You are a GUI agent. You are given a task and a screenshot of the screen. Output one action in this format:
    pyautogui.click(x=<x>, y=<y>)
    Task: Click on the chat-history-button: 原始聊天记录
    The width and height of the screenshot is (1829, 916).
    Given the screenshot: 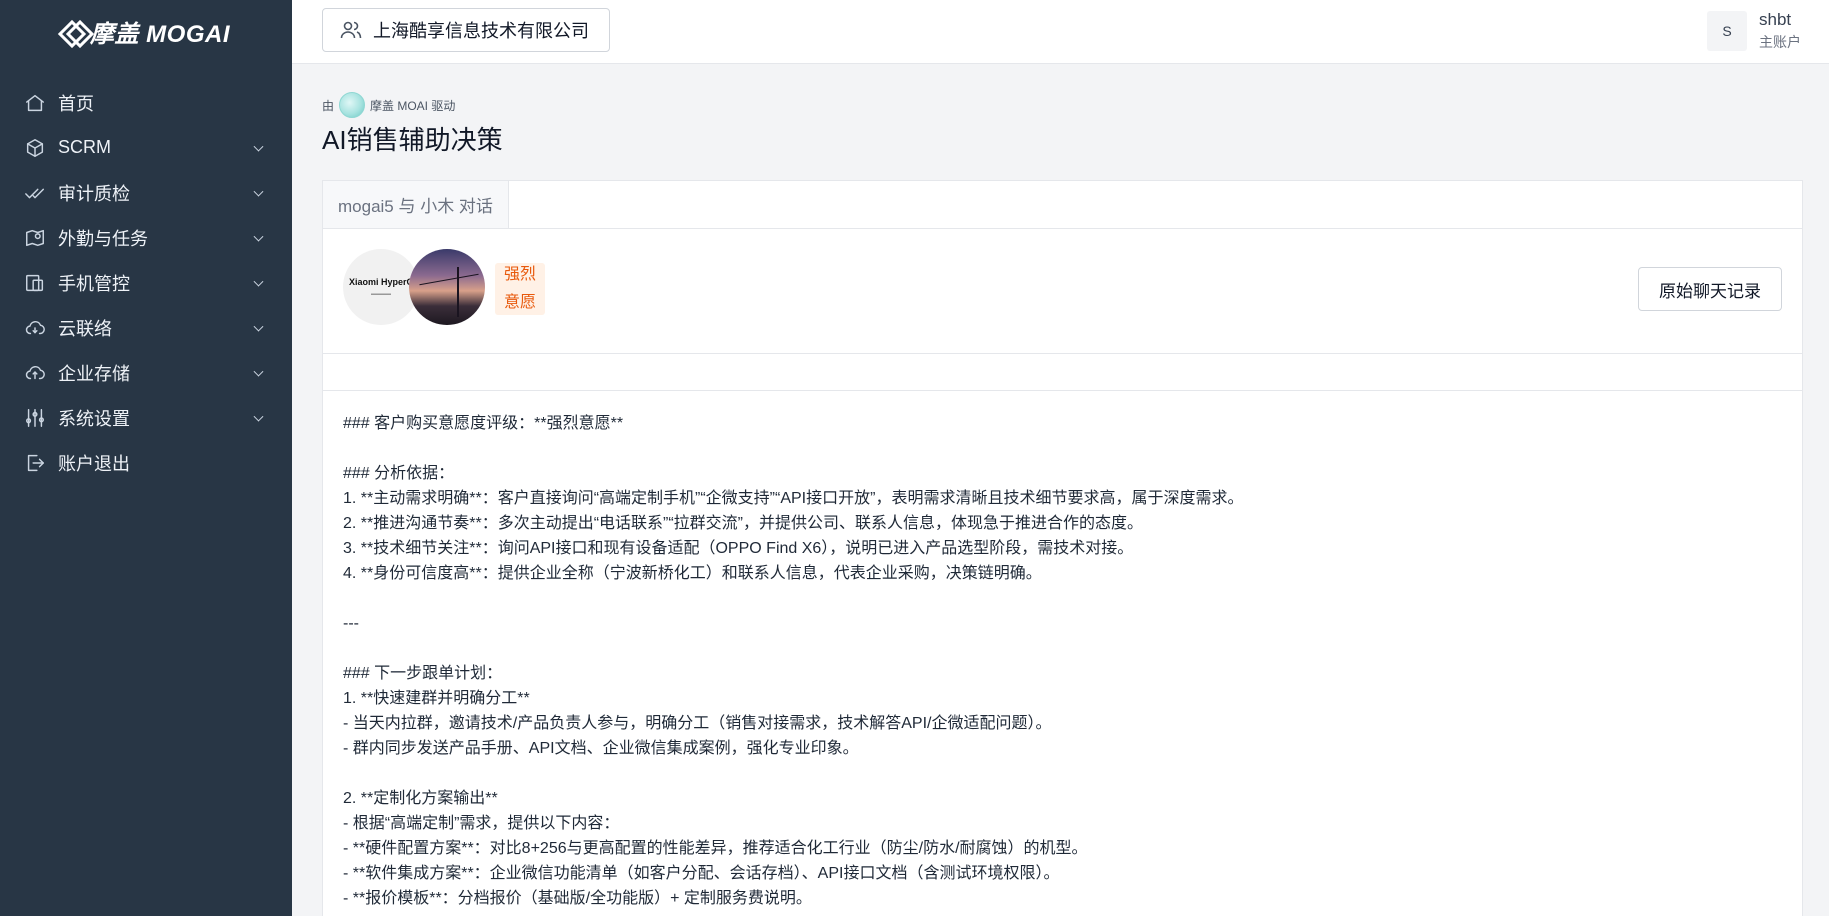 What is the action you would take?
    pyautogui.click(x=1710, y=289)
    